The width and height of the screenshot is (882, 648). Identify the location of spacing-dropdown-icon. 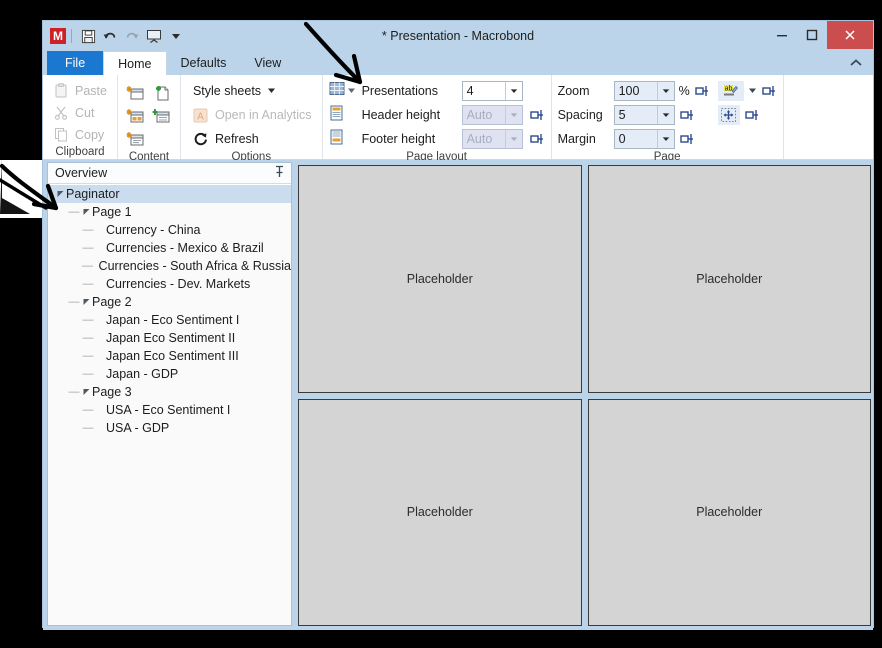
(665, 115).